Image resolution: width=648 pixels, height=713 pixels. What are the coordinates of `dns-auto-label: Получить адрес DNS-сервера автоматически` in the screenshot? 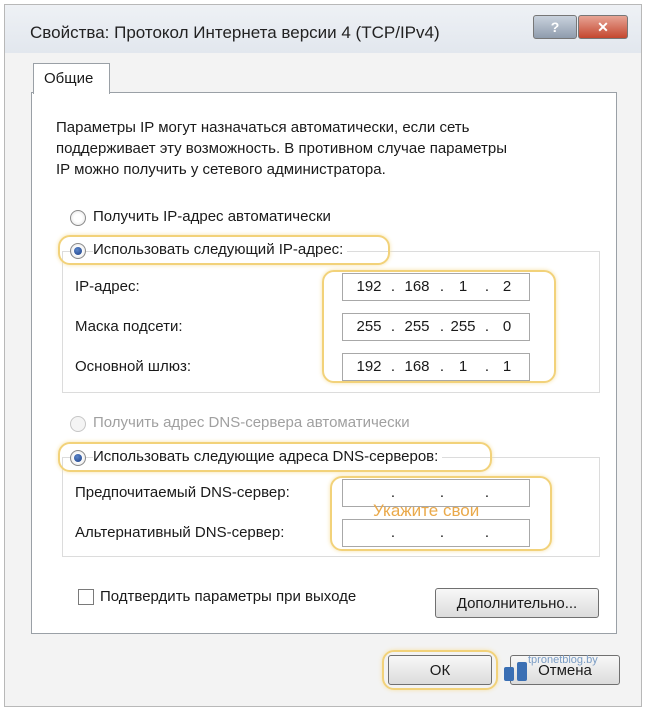 It's located at (251, 422).